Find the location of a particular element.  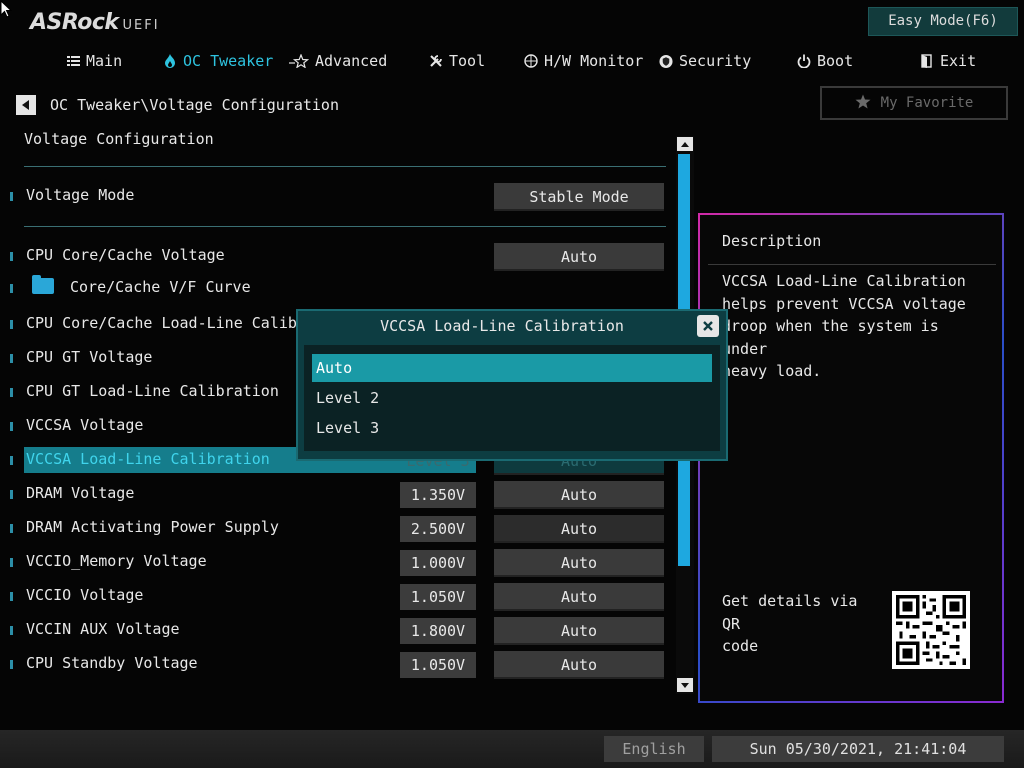

back-arrow-icon is located at coordinates (26, 105).